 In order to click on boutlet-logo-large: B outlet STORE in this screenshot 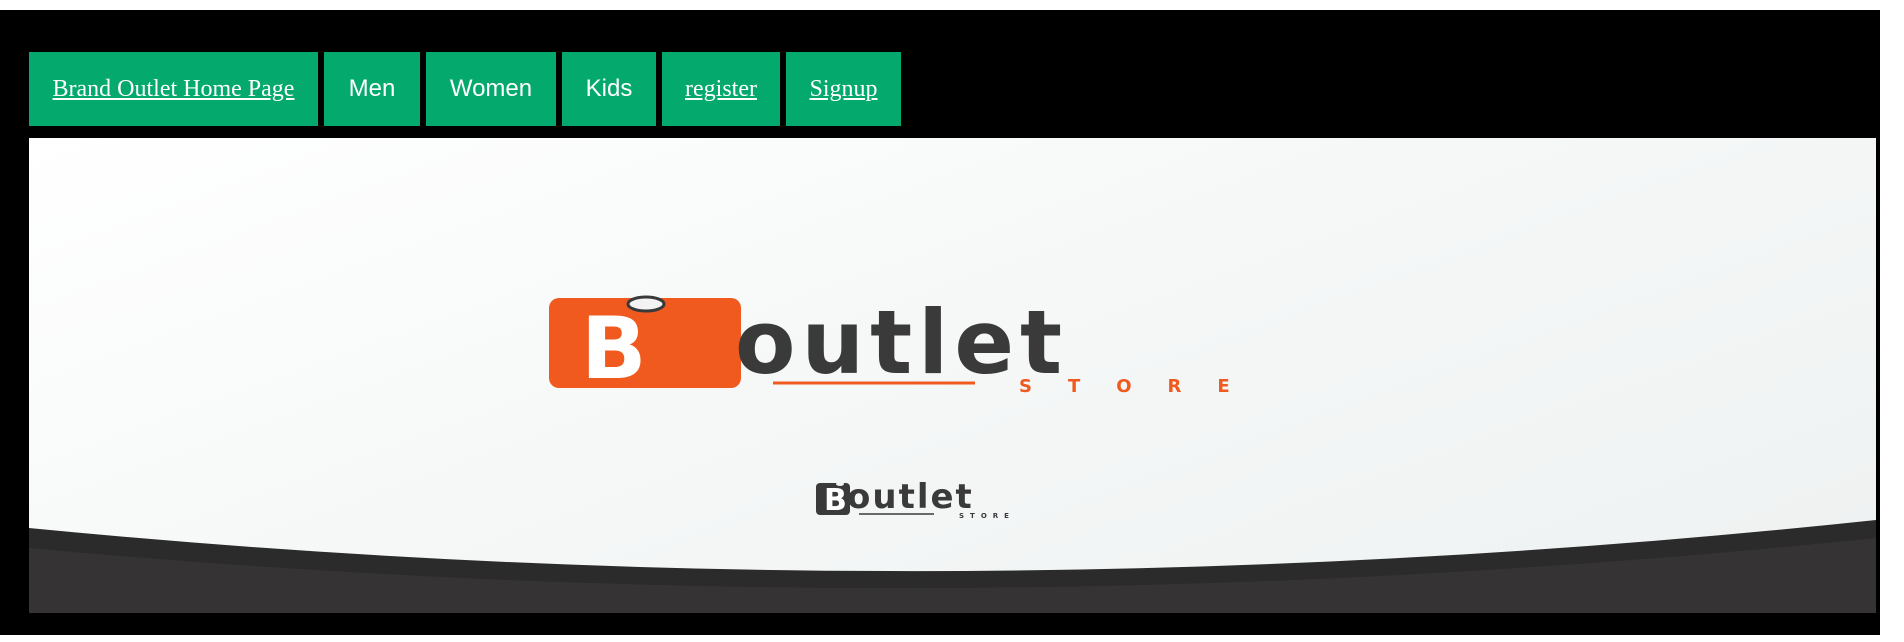, I will do `click(907, 345)`.